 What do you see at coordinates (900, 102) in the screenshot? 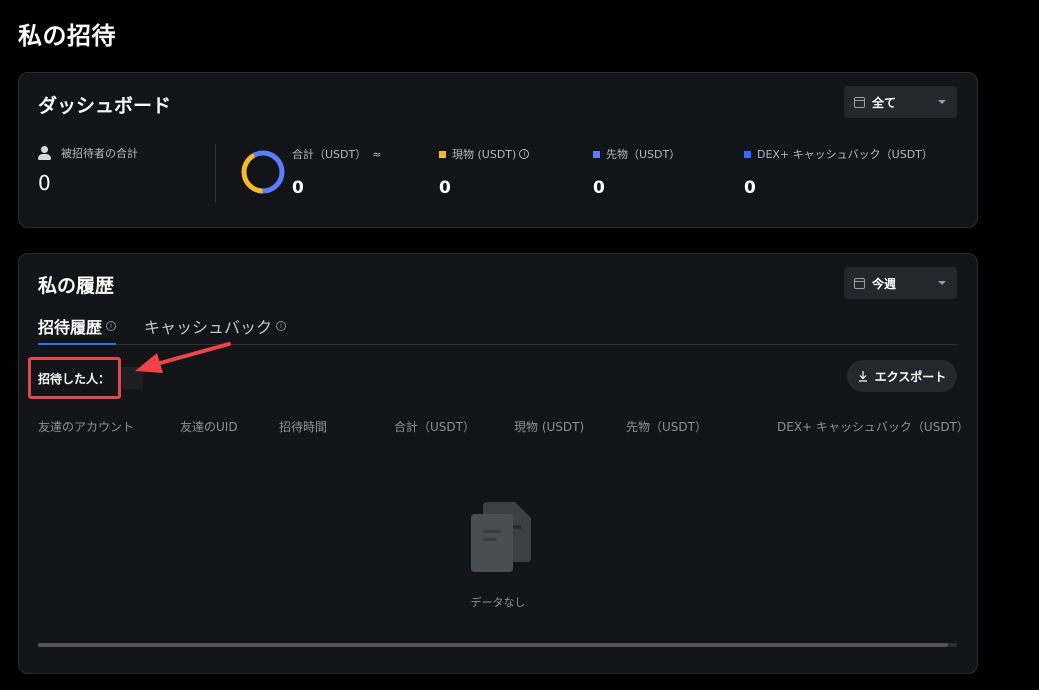
I see `dashboard-period-select: 全て` at bounding box center [900, 102].